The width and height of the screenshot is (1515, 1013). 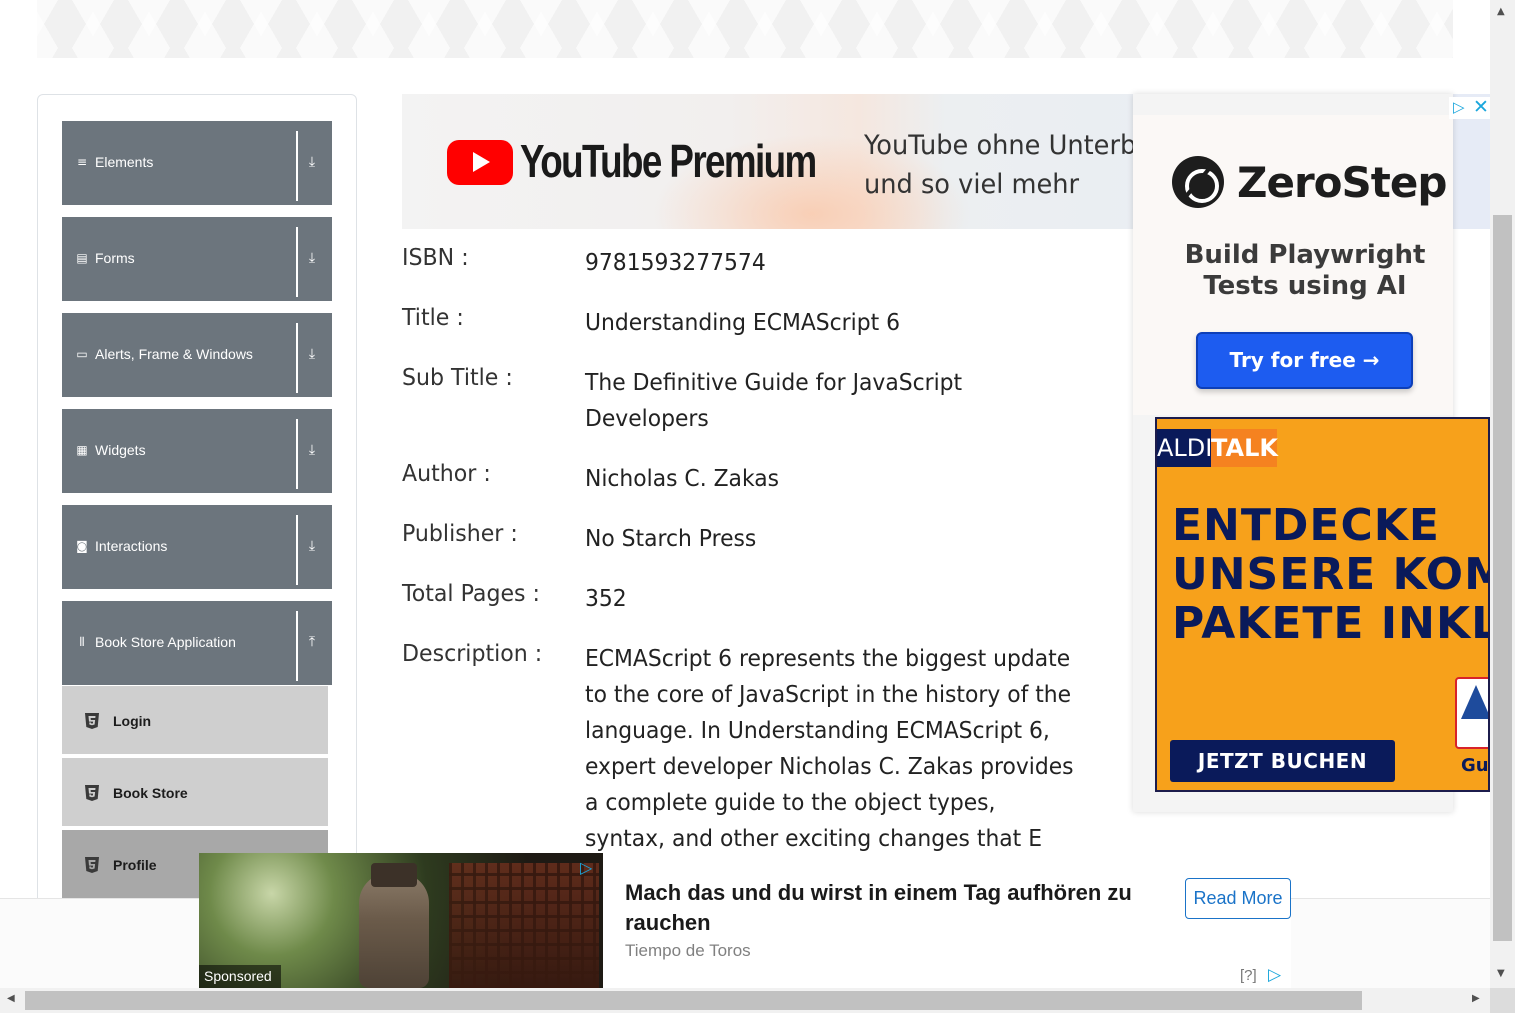 What do you see at coordinates (1248, 975) in the screenshot?
I see `ad-help-link: [?]` at bounding box center [1248, 975].